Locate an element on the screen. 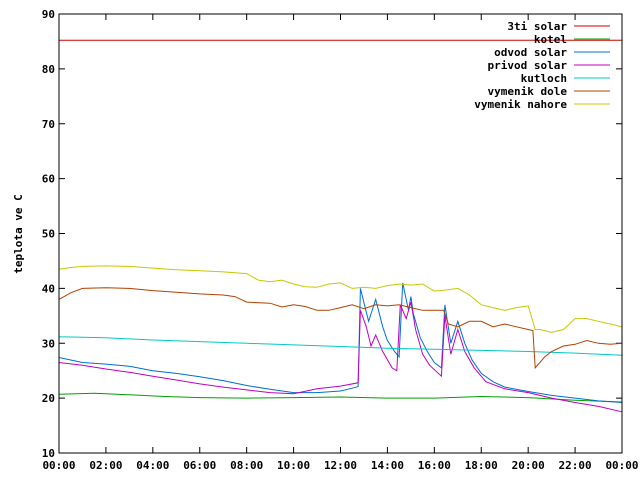  y-tick-label: 50 is located at coordinates (48, 234).